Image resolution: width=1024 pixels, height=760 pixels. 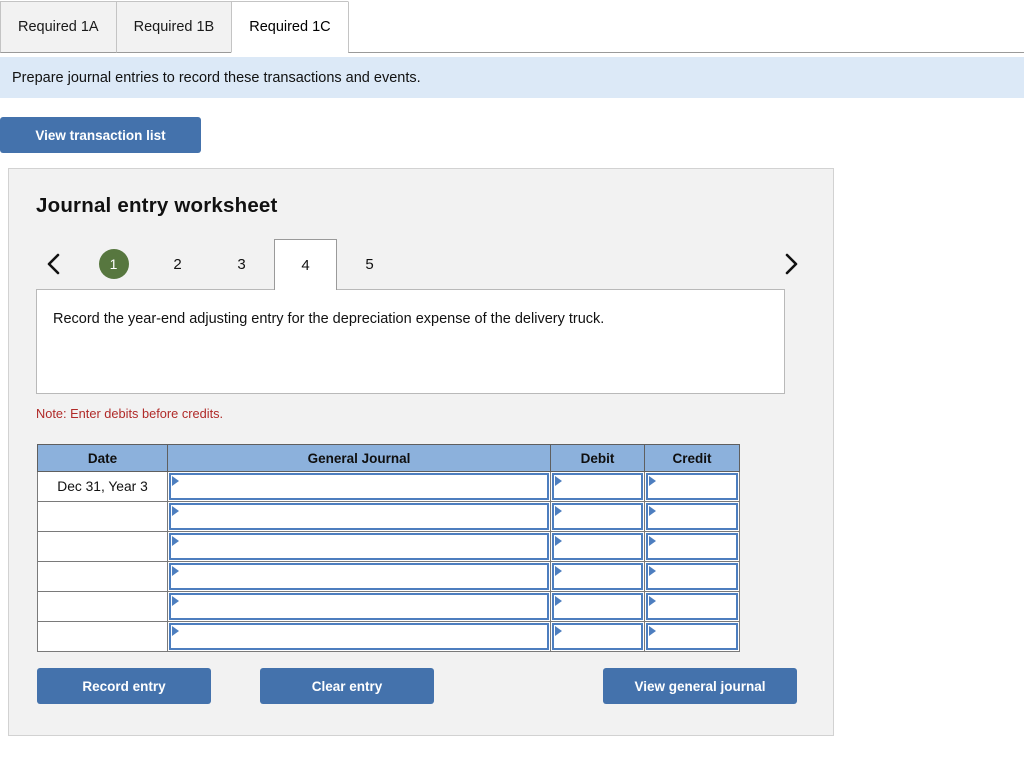 I want to click on table-header-row: Date General Journal Debit Credit, so click(x=388, y=458).